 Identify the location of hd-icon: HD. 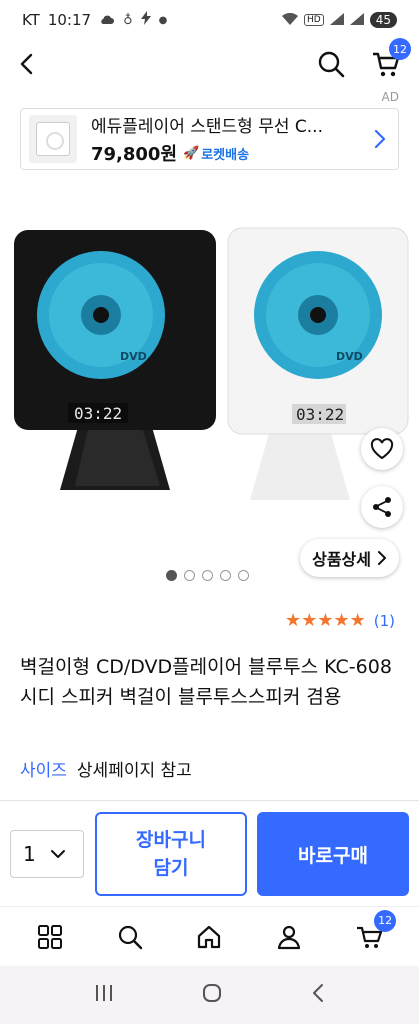
(314, 20).